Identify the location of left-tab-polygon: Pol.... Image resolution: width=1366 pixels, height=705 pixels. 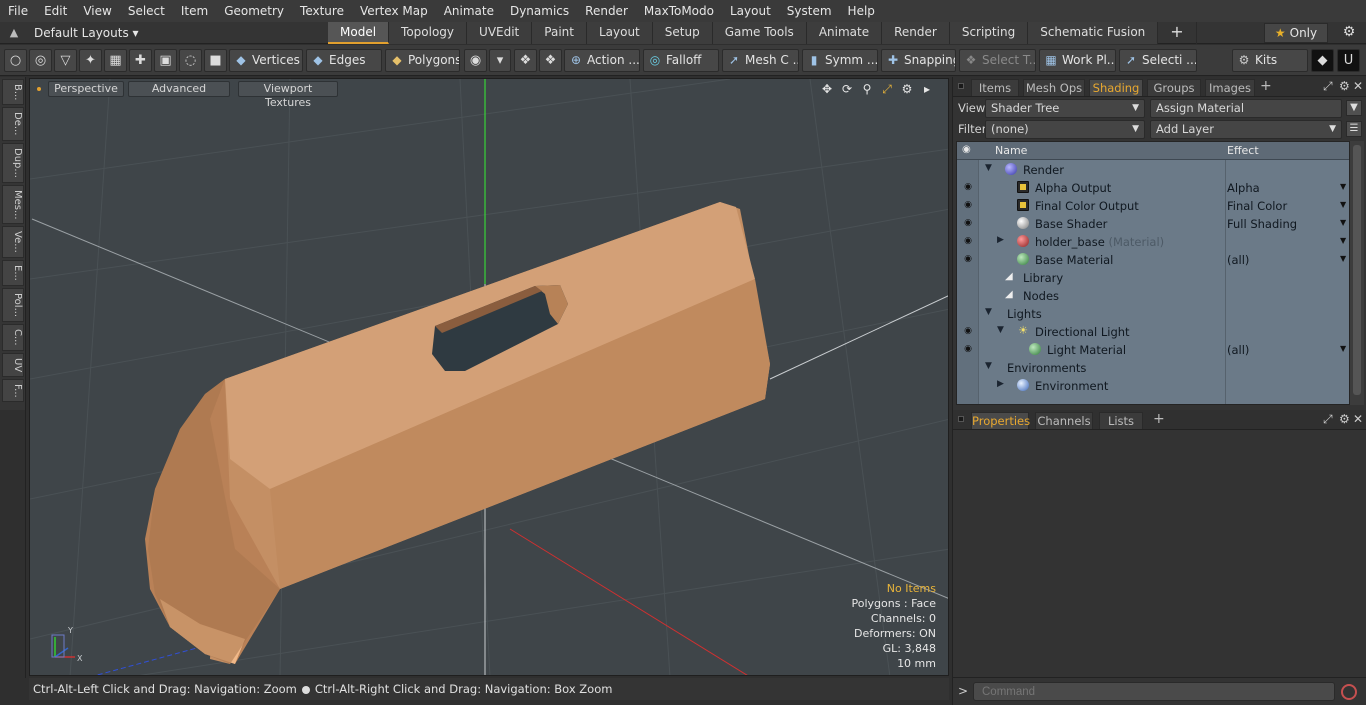
(13, 304).